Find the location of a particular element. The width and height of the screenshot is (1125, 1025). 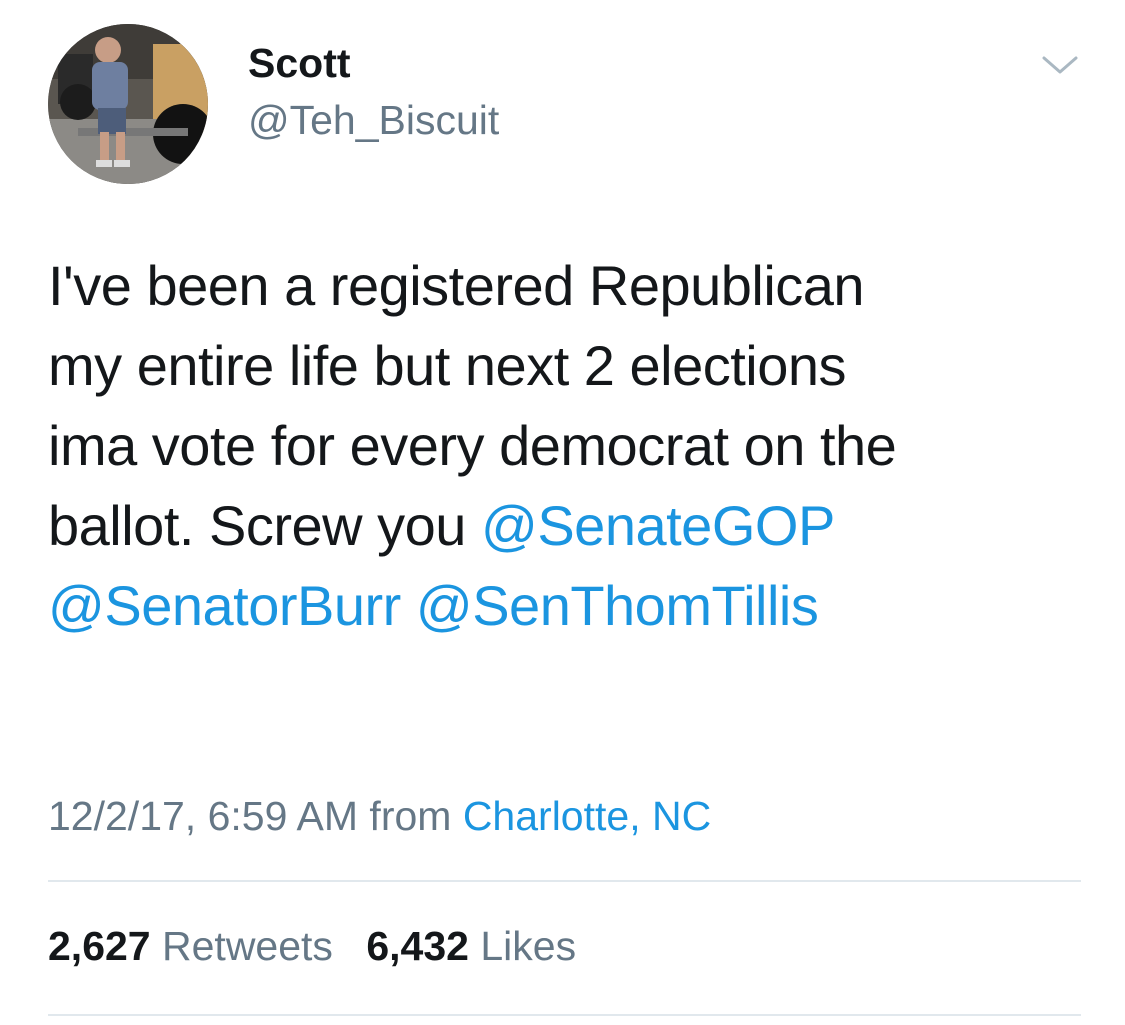

tweet-line: I've been a registered Republican is located at coordinates (456, 285).